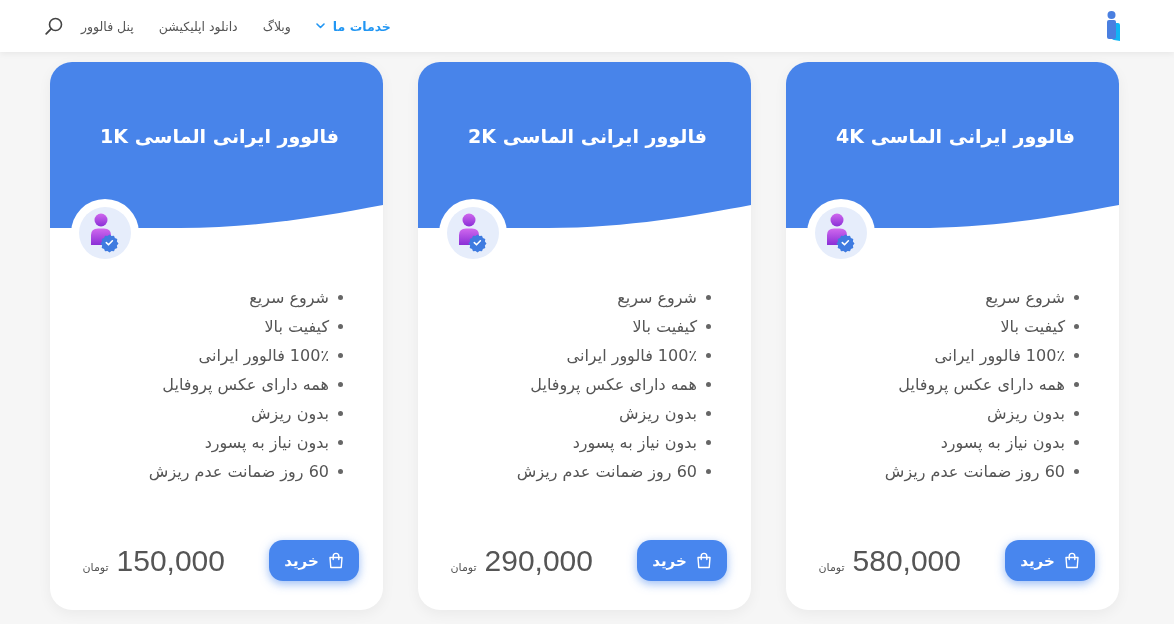 Image resolution: width=1174 pixels, height=624 pixels. What do you see at coordinates (320, 26) in the screenshot?
I see `chevron-down-icon` at bounding box center [320, 26].